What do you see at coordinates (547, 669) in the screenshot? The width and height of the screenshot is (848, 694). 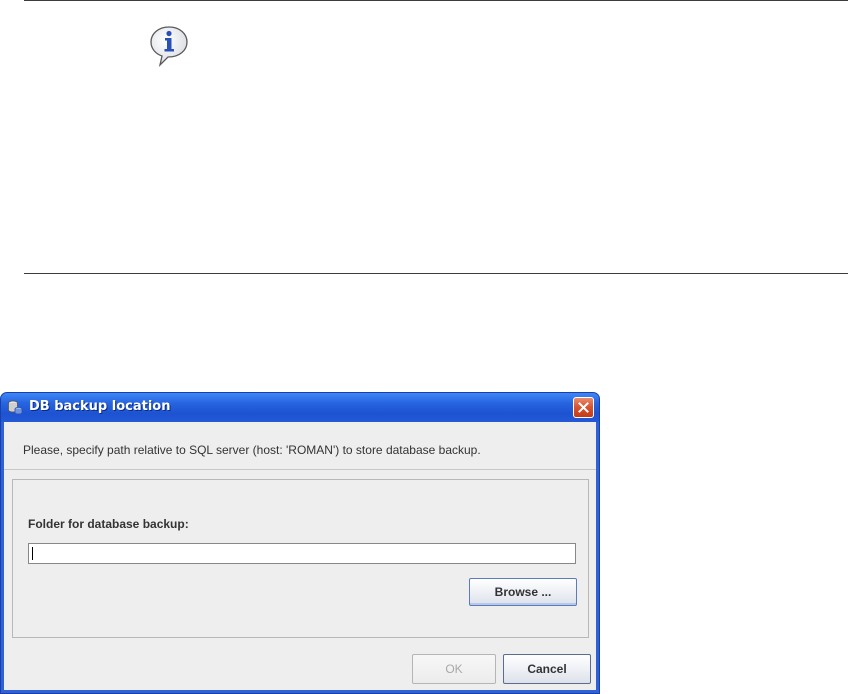 I see `cancel-button: Cancel` at bounding box center [547, 669].